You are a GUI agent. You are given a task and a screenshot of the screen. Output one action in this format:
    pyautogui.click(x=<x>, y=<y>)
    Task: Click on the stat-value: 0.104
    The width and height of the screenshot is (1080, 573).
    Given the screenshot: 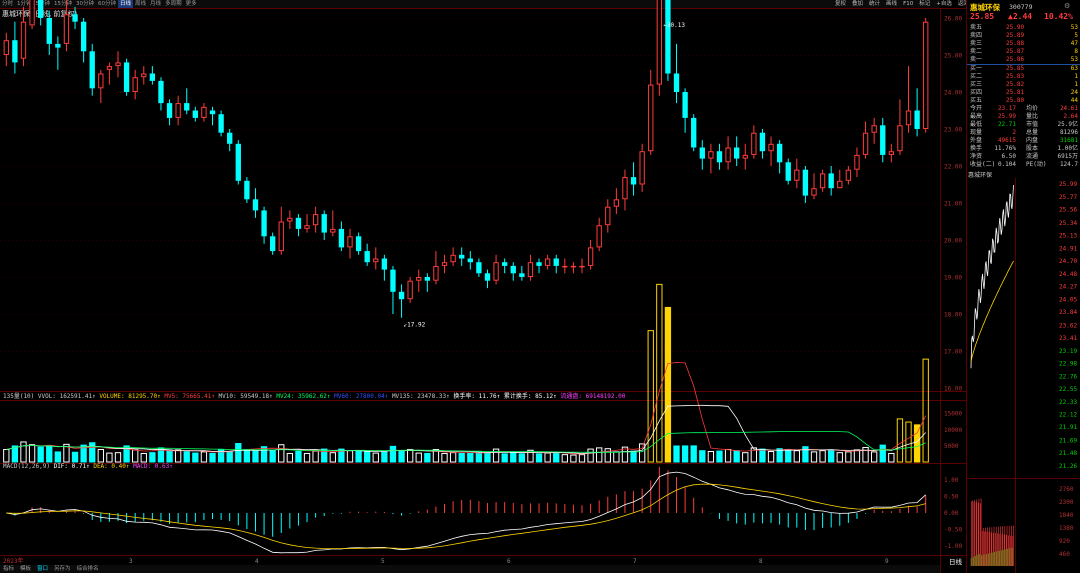 What is the action you would take?
    pyautogui.click(x=1006, y=164)
    